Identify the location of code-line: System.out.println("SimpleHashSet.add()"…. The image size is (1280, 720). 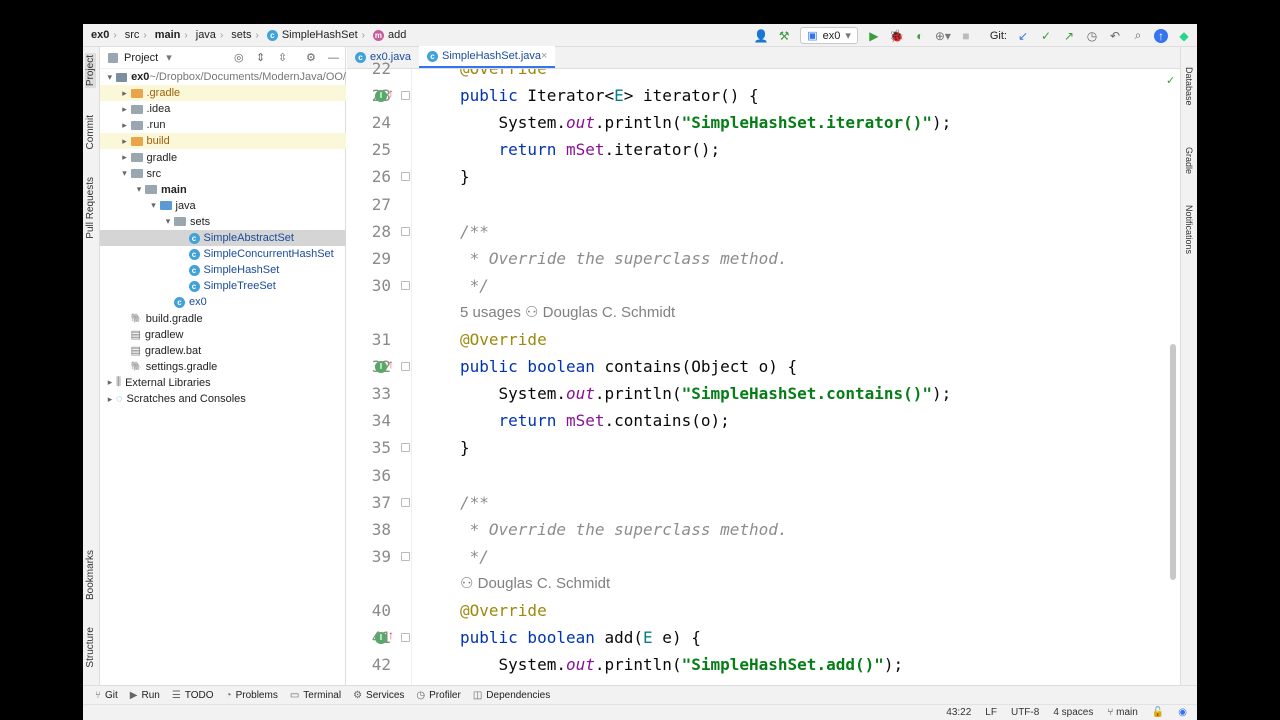
(682, 664).